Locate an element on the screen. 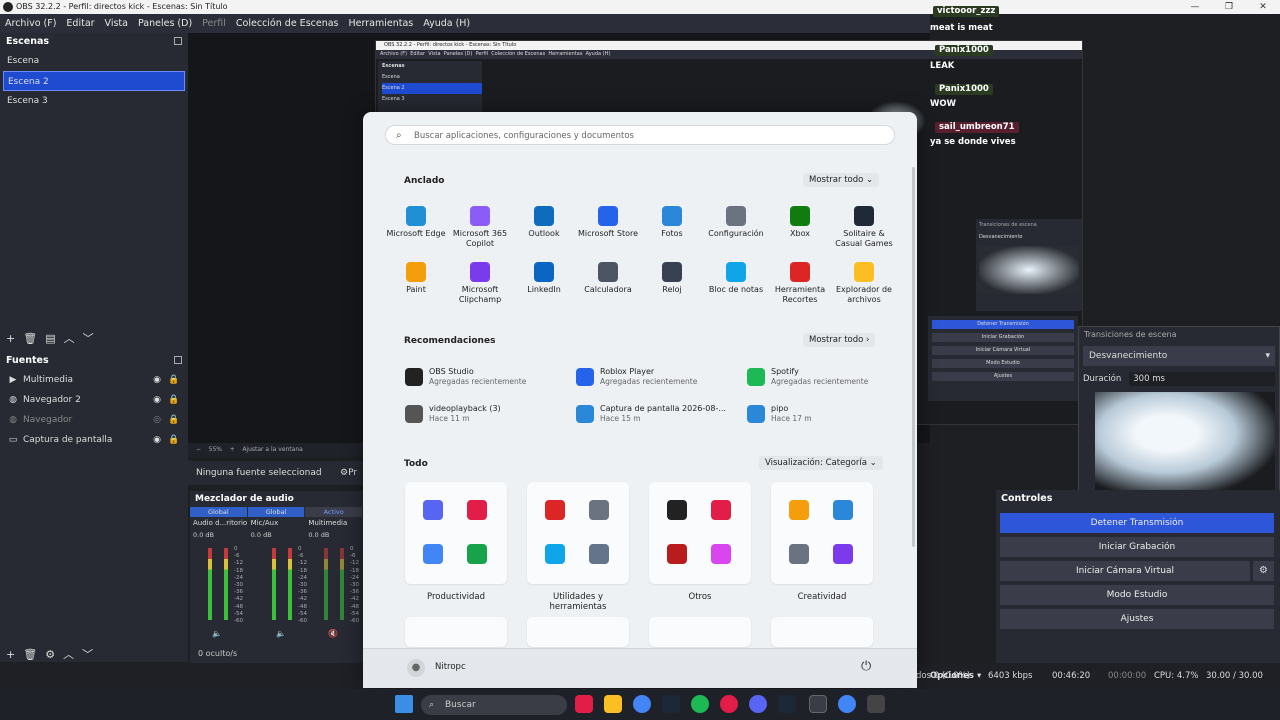 The height and width of the screenshot is (720, 1280). menu-file: Archivo (F) is located at coordinates (30, 23).